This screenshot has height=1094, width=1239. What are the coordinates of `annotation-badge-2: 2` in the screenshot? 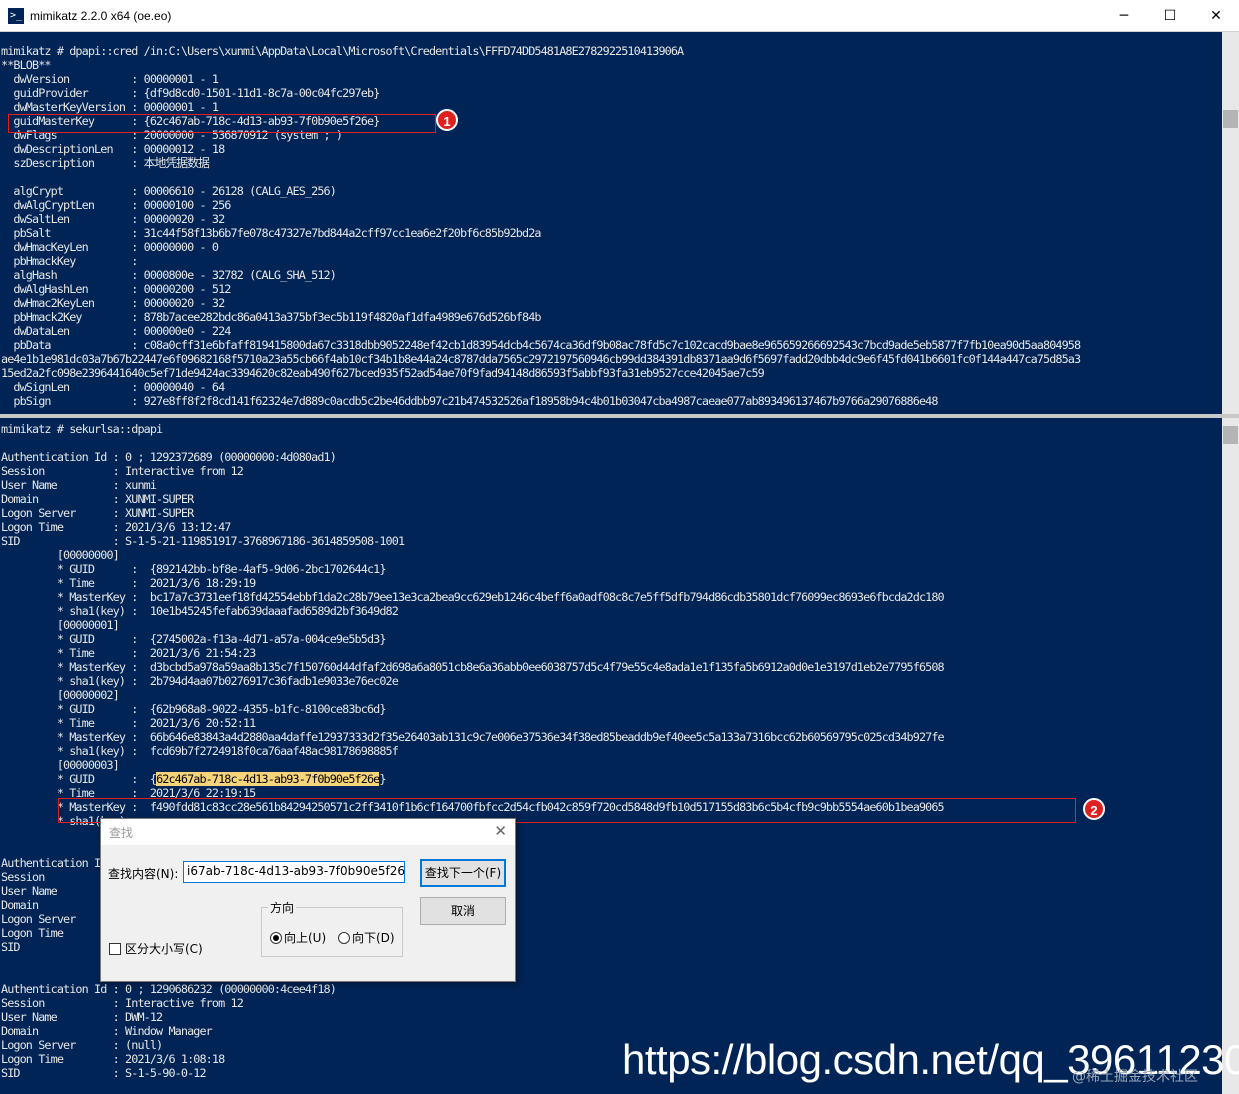 It's located at (1094, 809).